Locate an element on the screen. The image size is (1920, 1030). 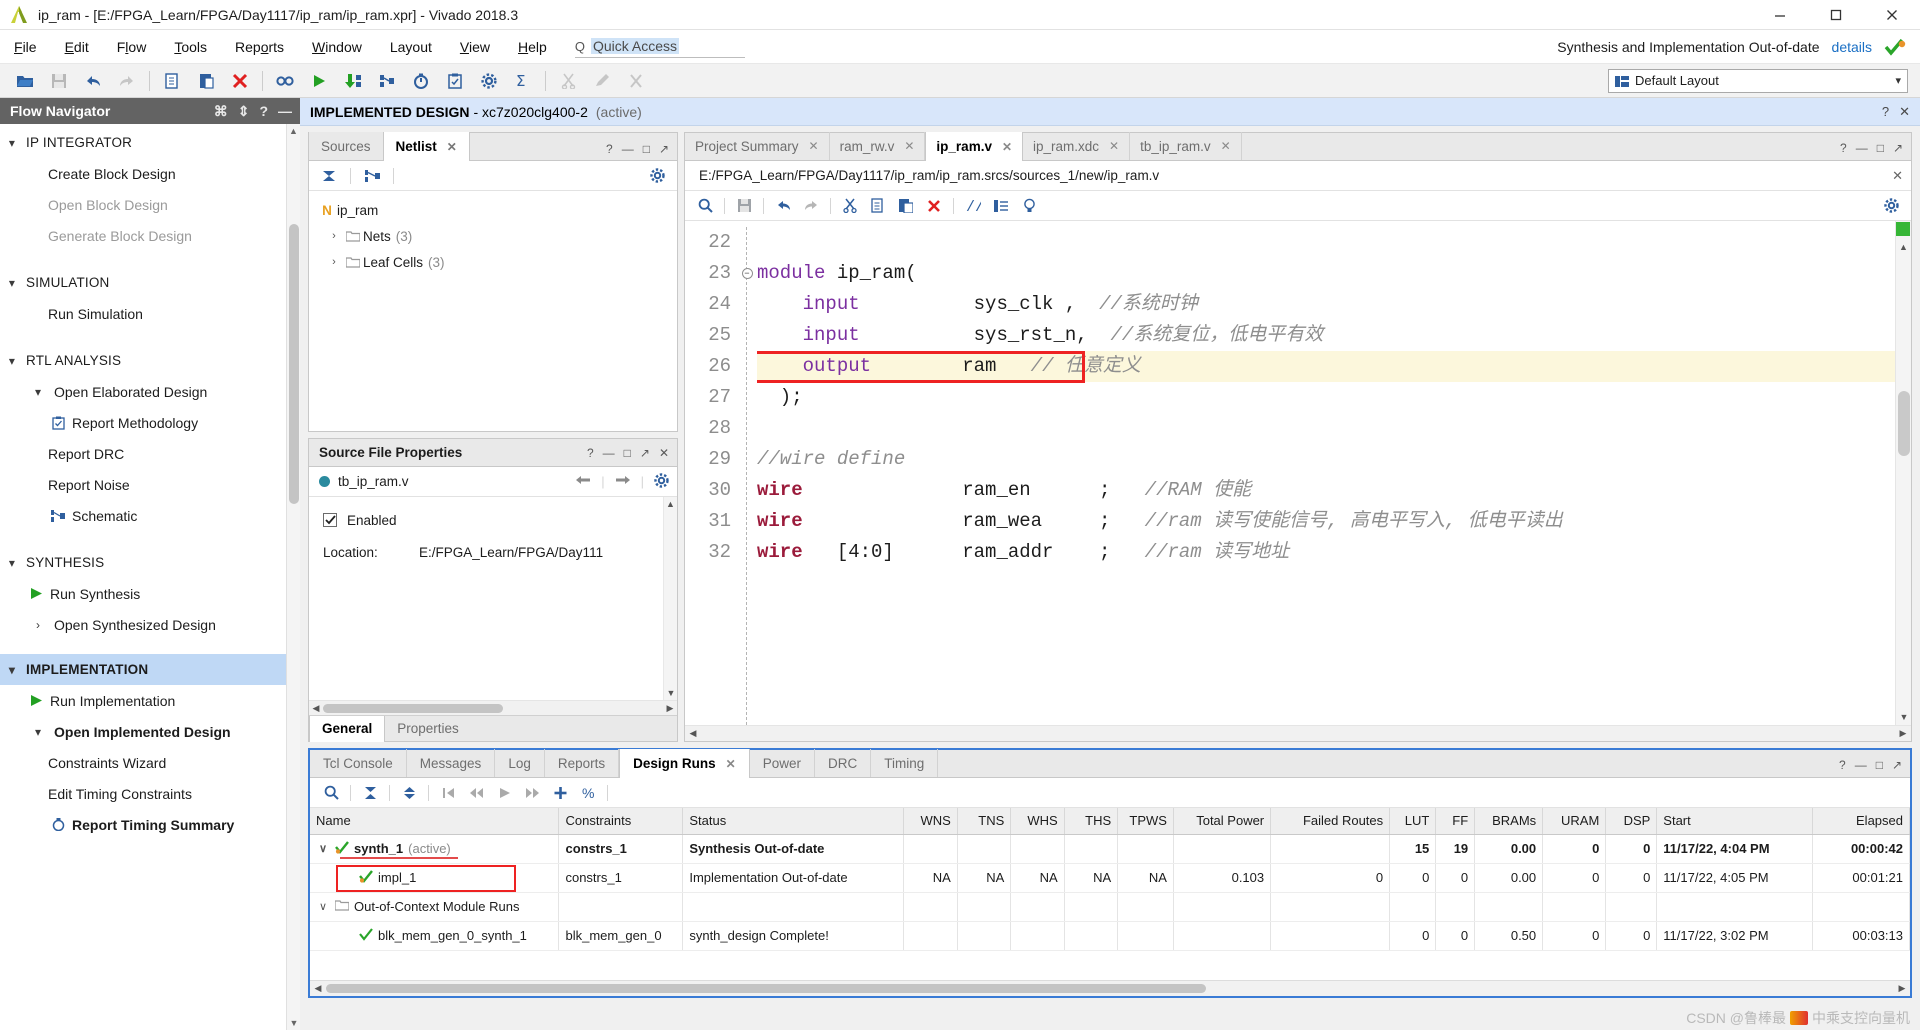
tab-project-summary: Project Summary ✕ is located at coordinates (757, 146).